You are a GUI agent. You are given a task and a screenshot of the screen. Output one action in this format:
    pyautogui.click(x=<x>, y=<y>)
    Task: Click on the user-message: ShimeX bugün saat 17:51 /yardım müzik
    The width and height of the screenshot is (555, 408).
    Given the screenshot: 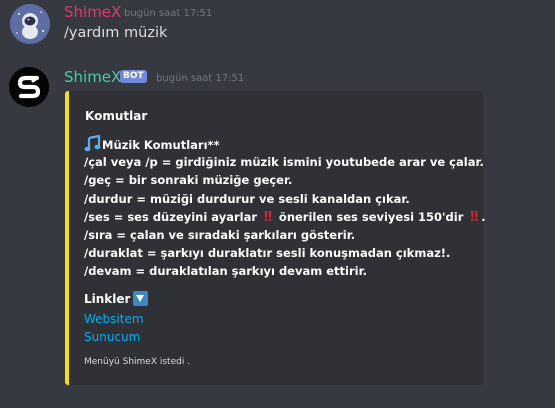 What is the action you would take?
    pyautogui.click(x=277, y=30)
    